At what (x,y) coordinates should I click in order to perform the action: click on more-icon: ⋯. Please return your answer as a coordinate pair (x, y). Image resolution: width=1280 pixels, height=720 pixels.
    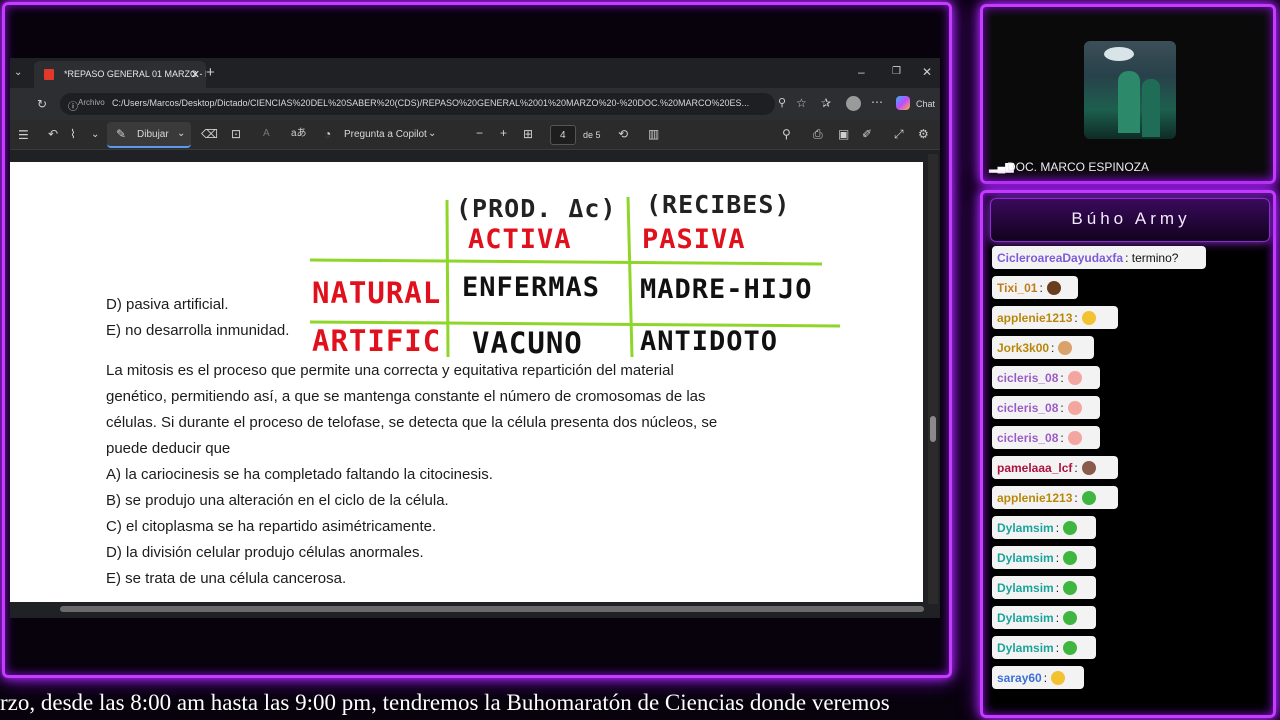
    Looking at the image, I should click on (877, 102).